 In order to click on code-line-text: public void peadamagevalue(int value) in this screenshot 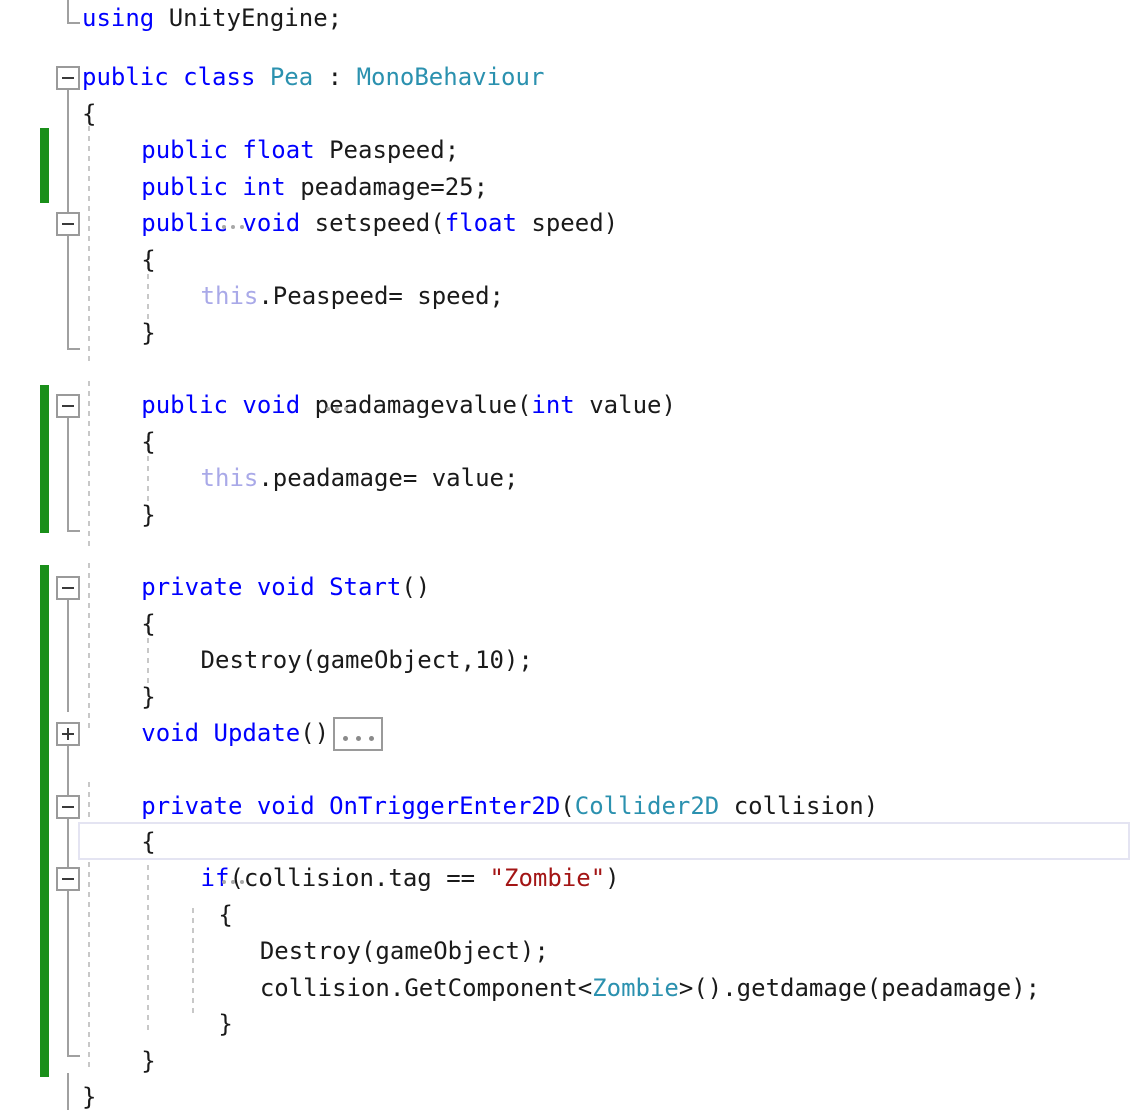, I will do `click(408, 405)`.